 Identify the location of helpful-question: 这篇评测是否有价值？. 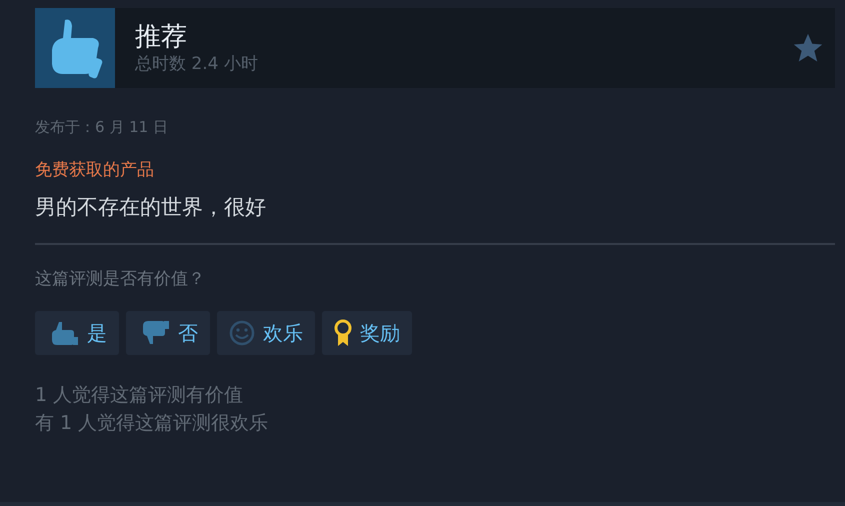
(120, 279).